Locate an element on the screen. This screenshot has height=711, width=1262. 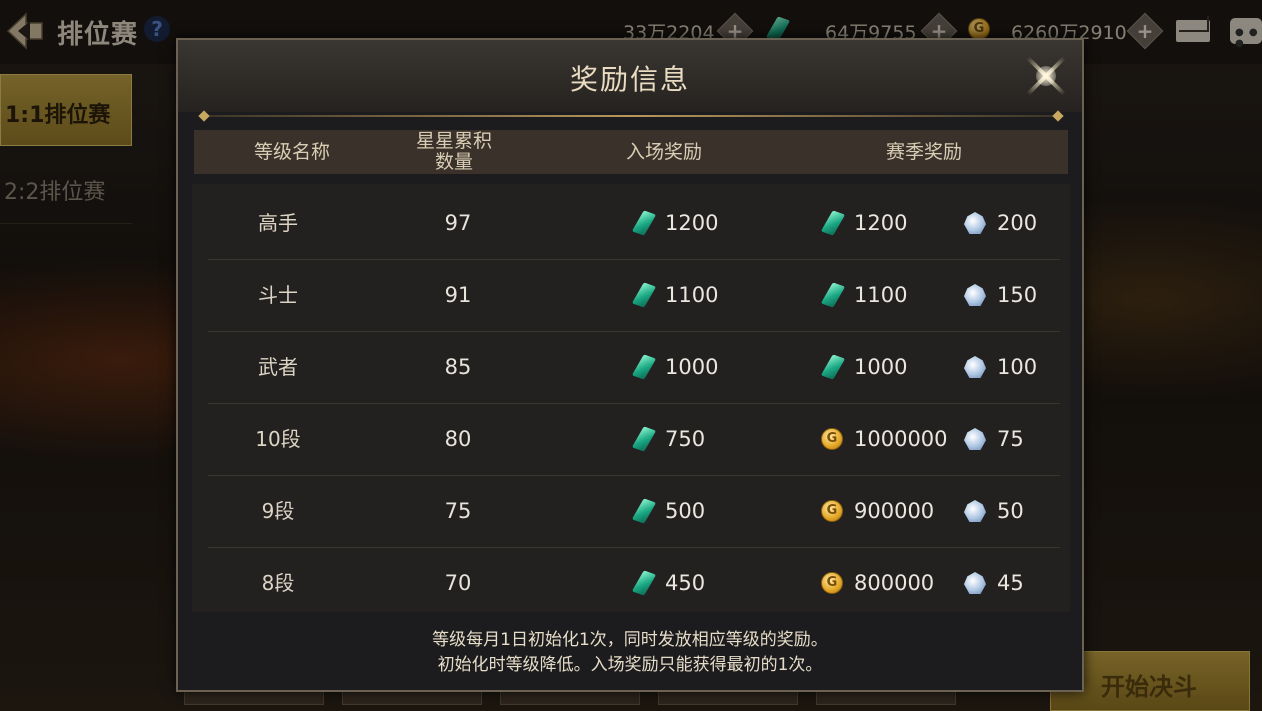
season-extra-value: 150 is located at coordinates (1017, 295).